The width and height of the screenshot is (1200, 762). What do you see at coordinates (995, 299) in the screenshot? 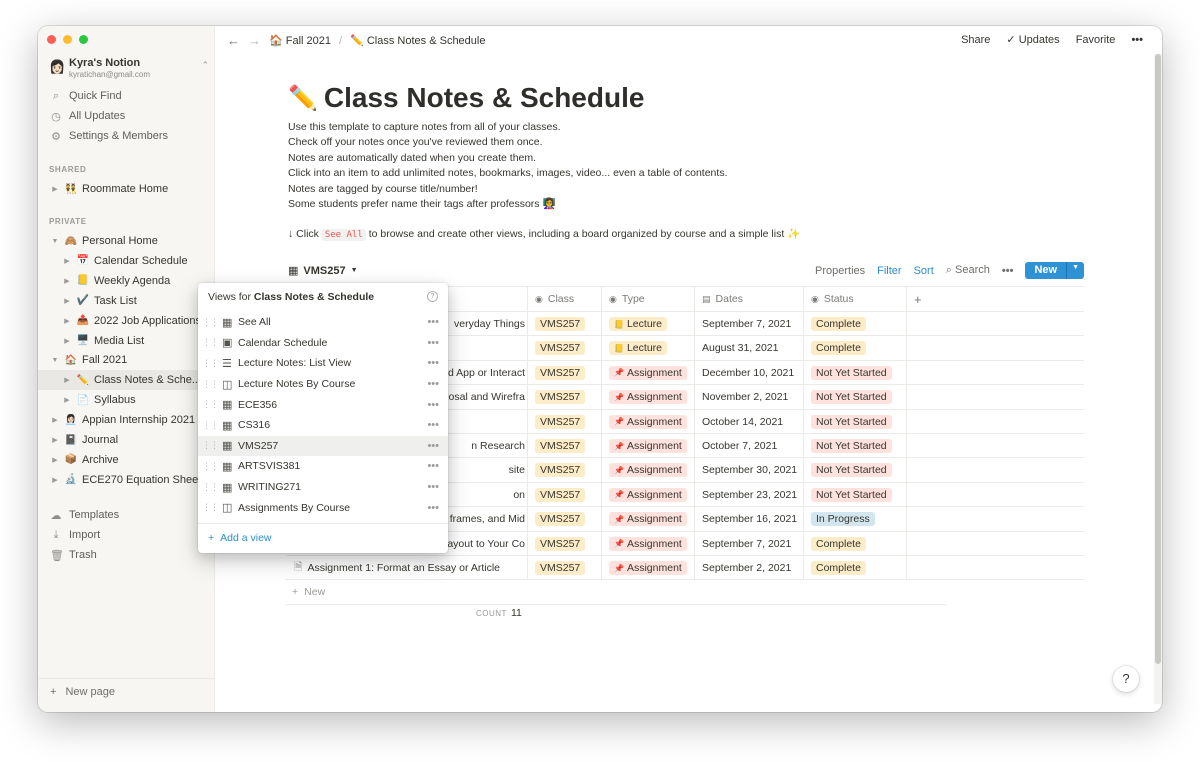
I see `add-column-button: +` at bounding box center [995, 299].